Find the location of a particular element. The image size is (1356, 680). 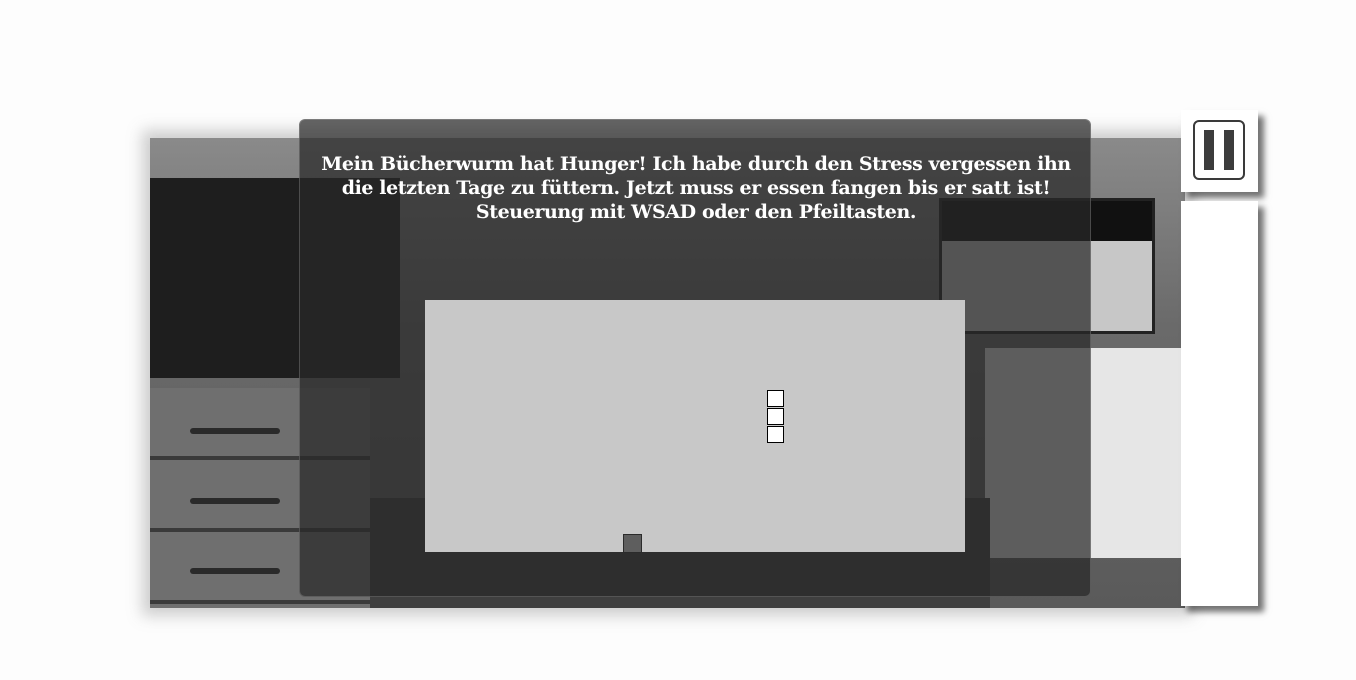

food-item is located at coordinates (632, 543).